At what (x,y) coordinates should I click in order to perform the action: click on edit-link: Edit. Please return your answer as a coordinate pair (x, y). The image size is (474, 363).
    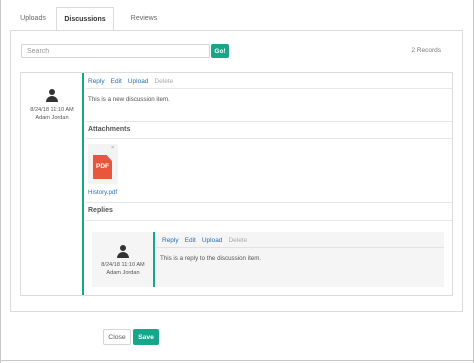
    Looking at the image, I should click on (116, 81).